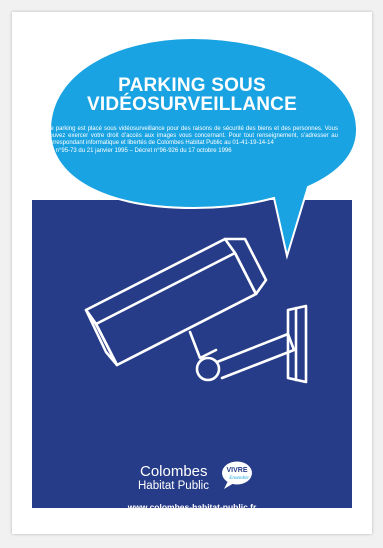 Image resolution: width=383 pixels, height=548 pixels. What do you see at coordinates (174, 471) in the screenshot?
I see `logo-name: Colombes` at bounding box center [174, 471].